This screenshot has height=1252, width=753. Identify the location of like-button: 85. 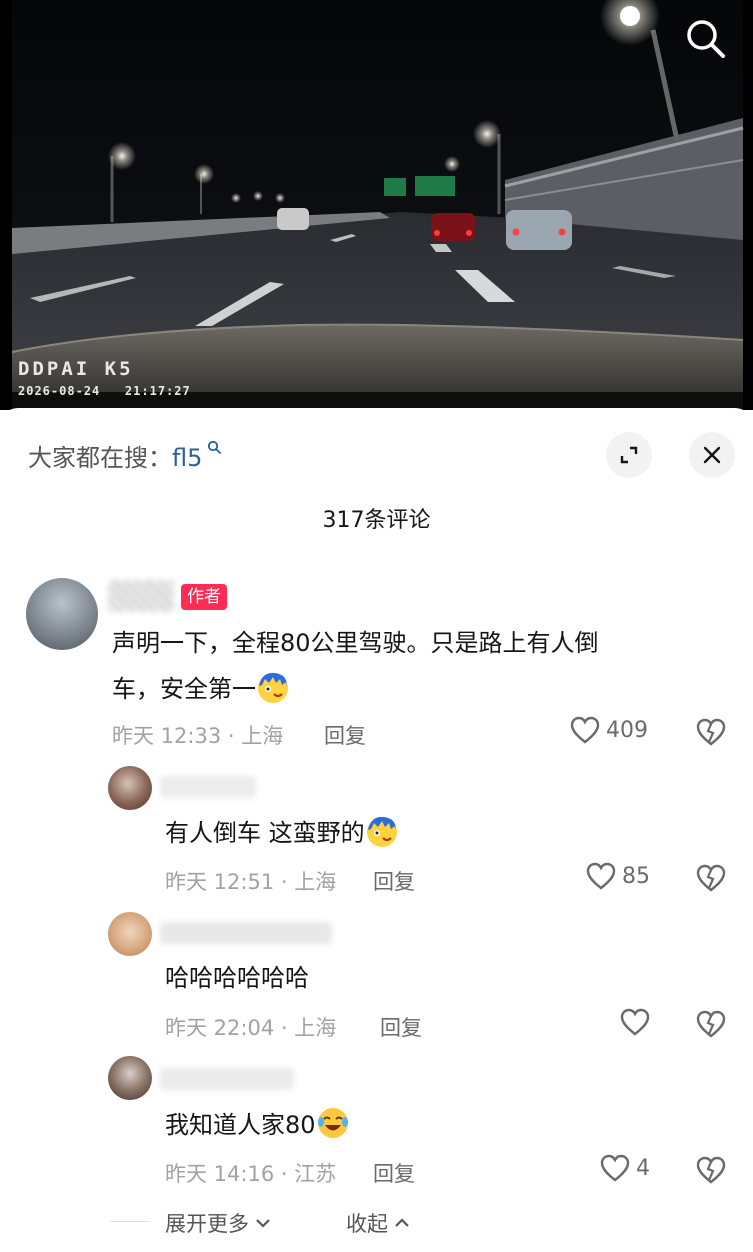
(618, 876).